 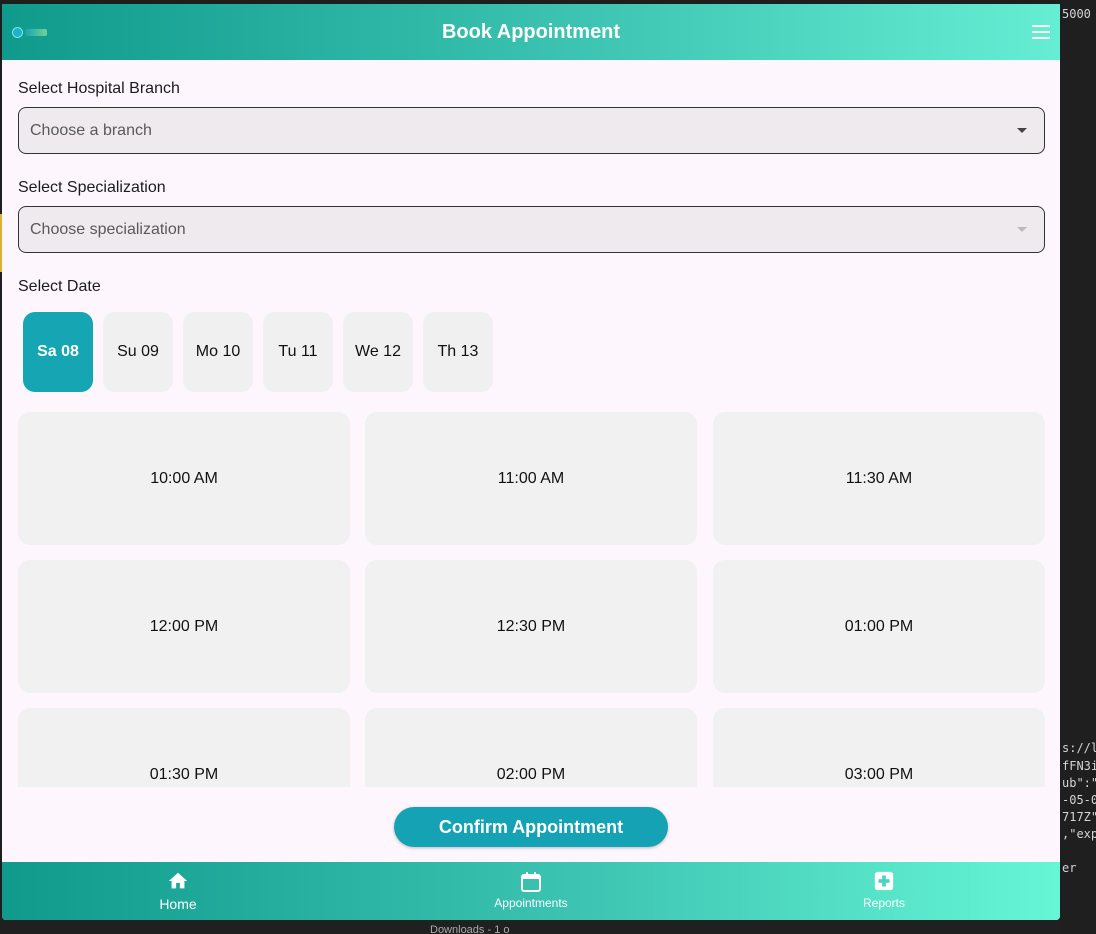 What do you see at coordinates (531, 130) in the screenshot?
I see `branch-select: Choose a branch` at bounding box center [531, 130].